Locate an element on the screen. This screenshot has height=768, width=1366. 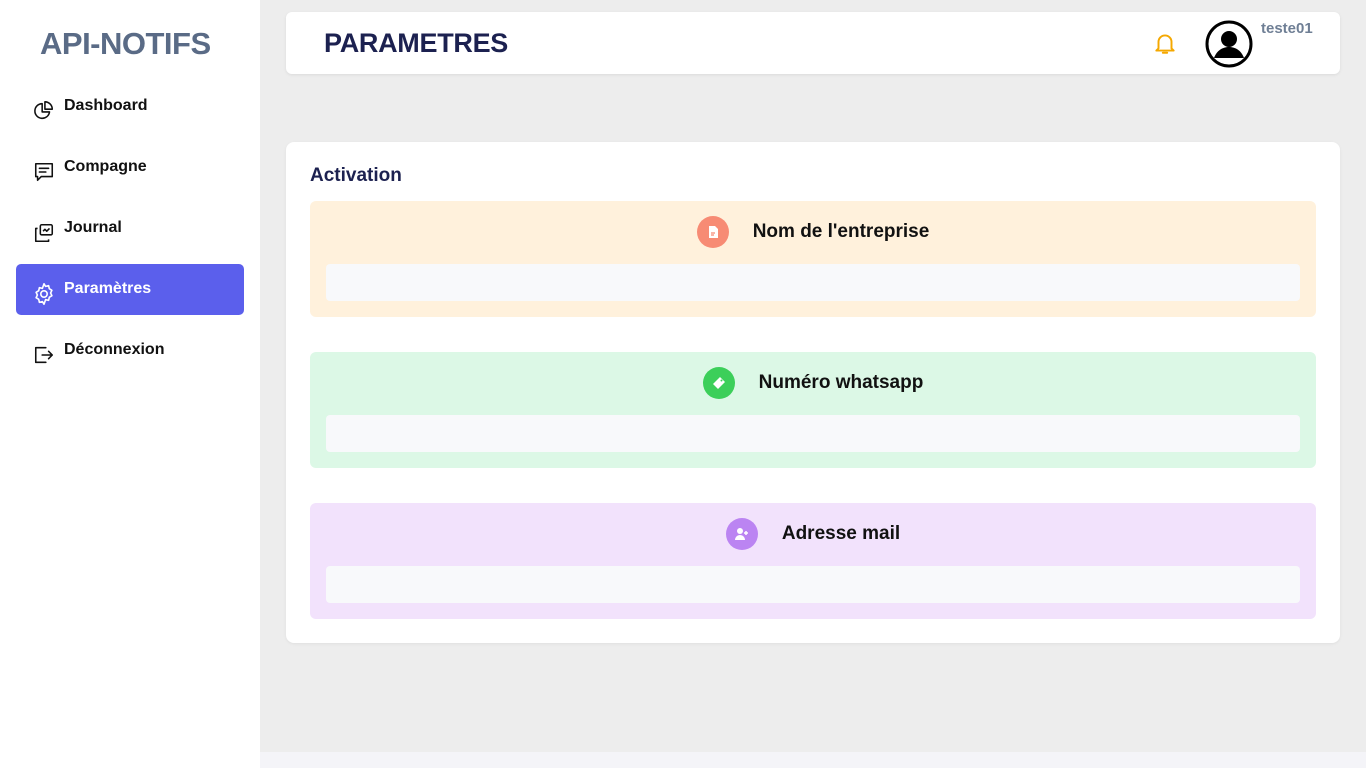
field-label: Adresse mail is located at coordinates (841, 533).